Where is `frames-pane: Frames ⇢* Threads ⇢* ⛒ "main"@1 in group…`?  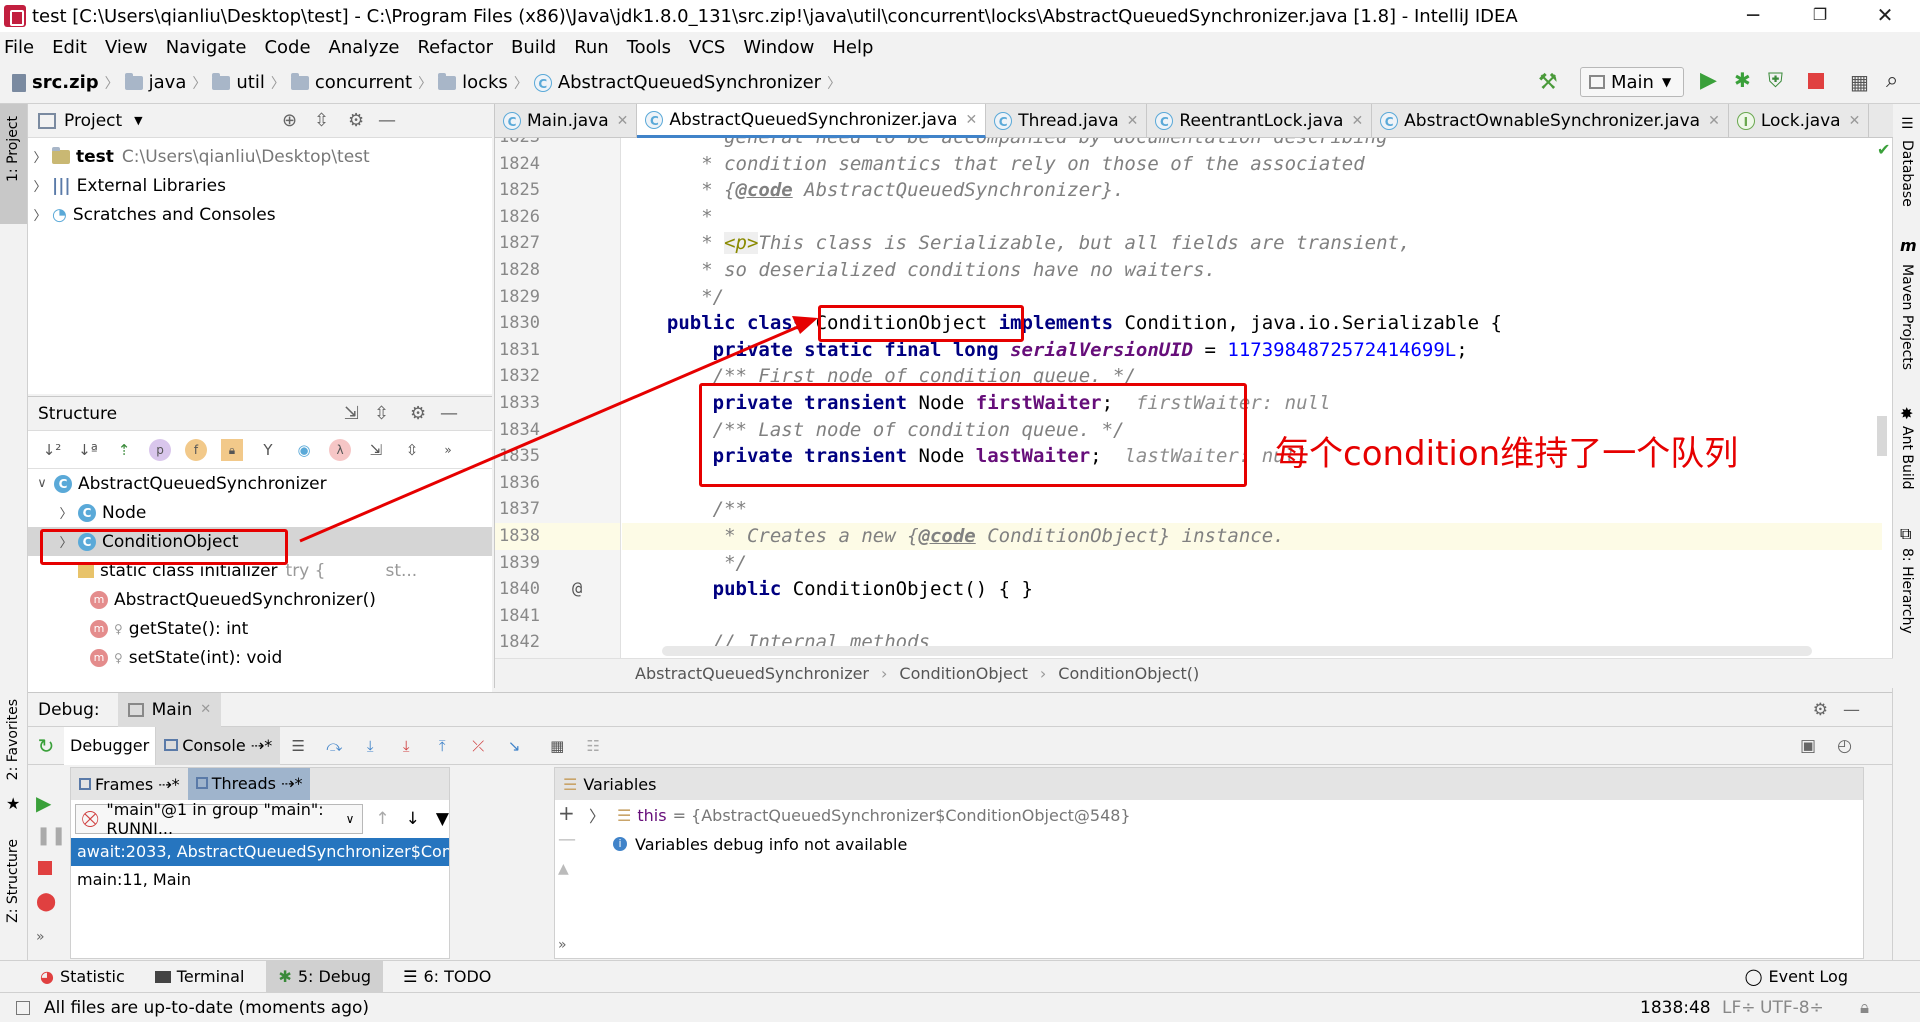
frames-pane: Frames ⇢* Threads ⇢* ⛒ "main"@1 in group… is located at coordinates (260, 863).